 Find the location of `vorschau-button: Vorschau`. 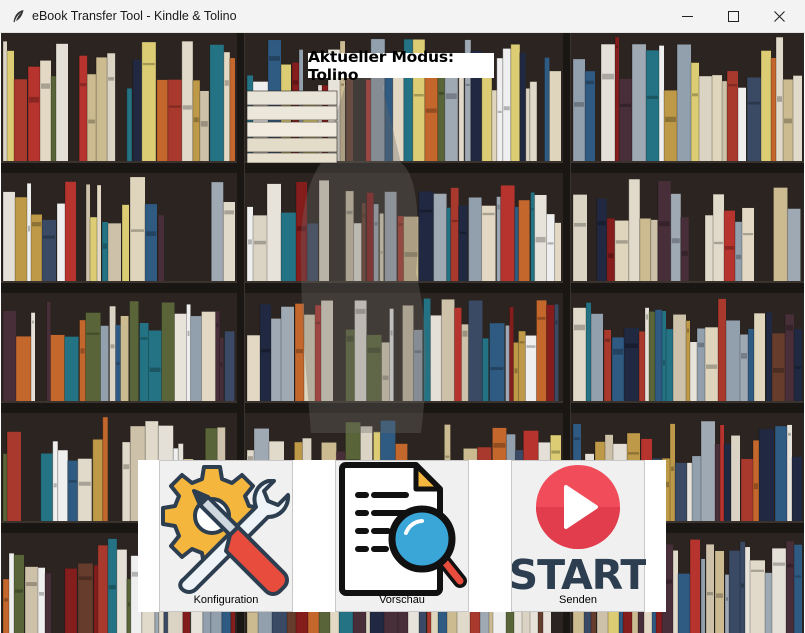

vorschau-button: Vorschau is located at coordinates (402, 536).